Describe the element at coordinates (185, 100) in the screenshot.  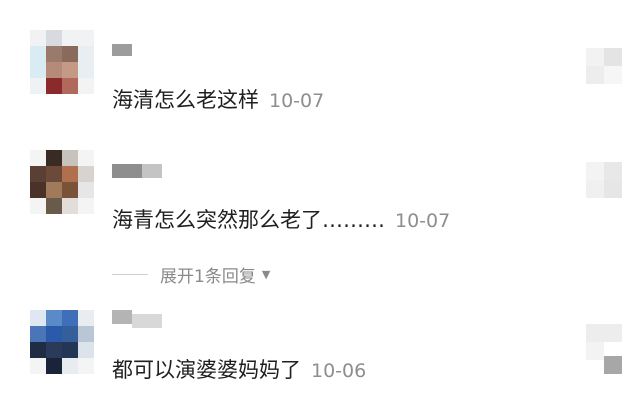
I see `comment-body: 海清怎么老这样` at that location.